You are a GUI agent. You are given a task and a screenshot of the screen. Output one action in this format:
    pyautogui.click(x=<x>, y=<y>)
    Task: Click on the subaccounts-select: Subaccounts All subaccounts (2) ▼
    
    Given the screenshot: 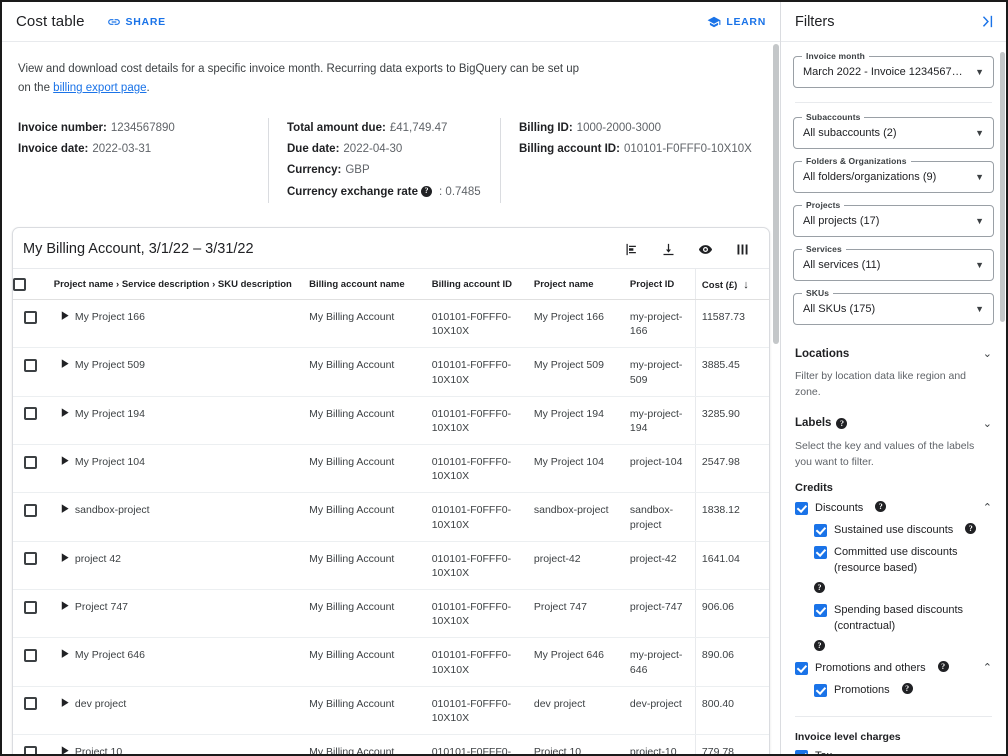 What is the action you would take?
    pyautogui.click(x=893, y=130)
    